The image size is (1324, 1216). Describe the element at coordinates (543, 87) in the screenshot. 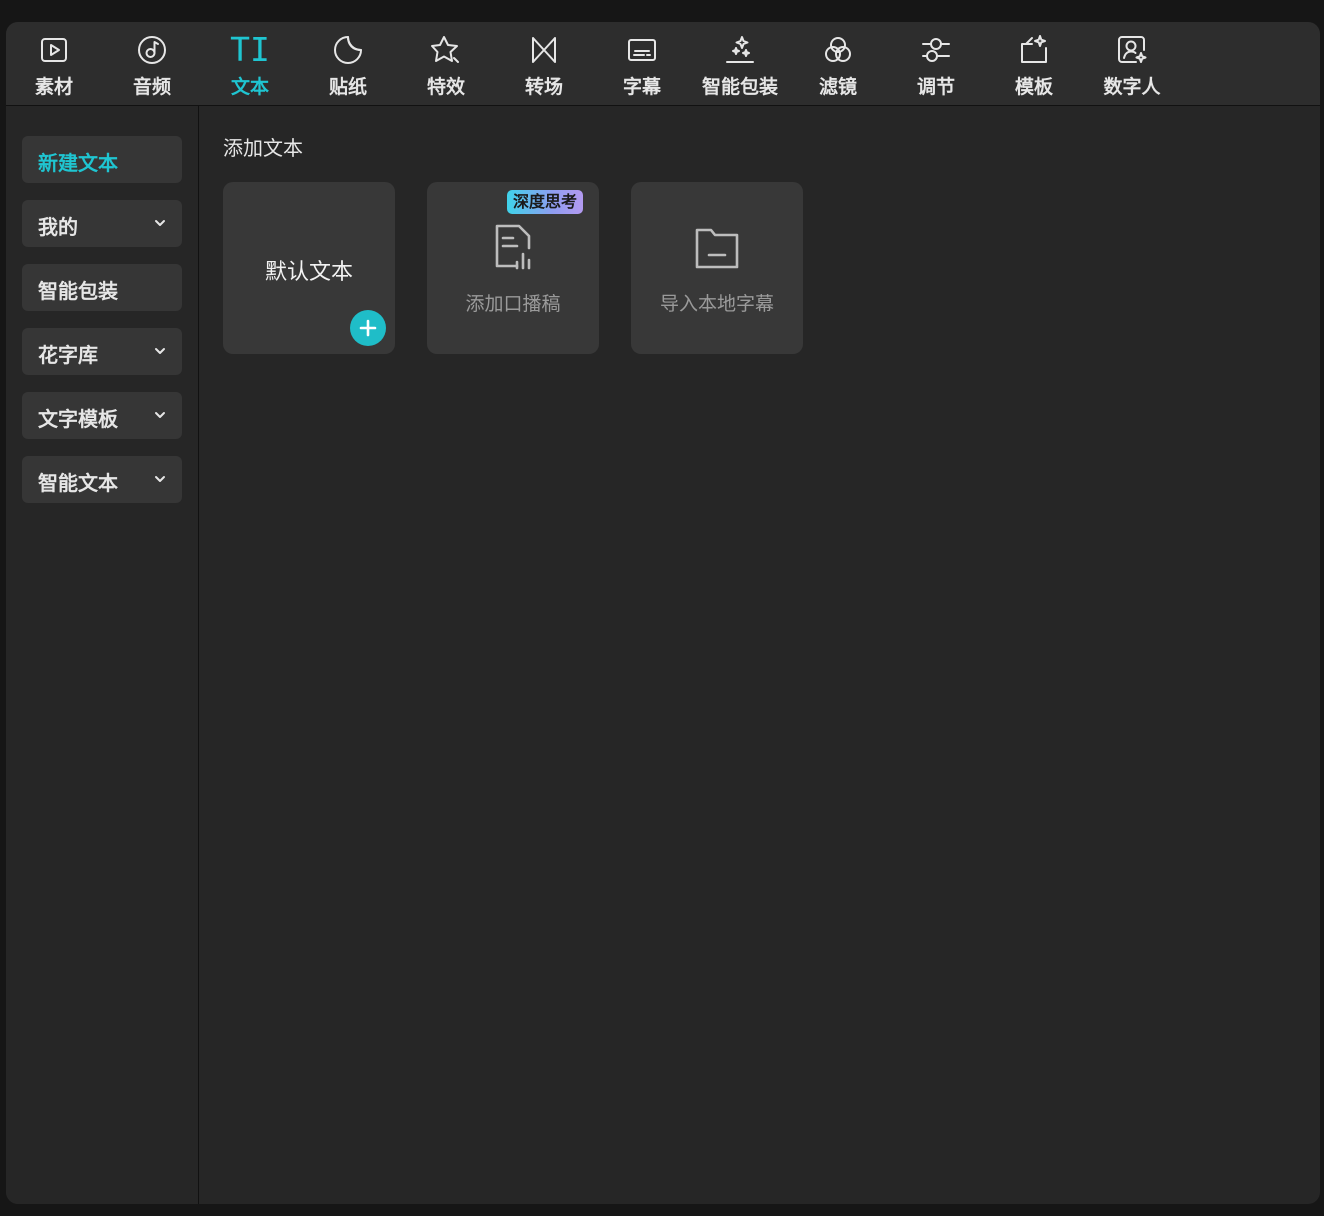

I see `tool-label: 转场` at that location.